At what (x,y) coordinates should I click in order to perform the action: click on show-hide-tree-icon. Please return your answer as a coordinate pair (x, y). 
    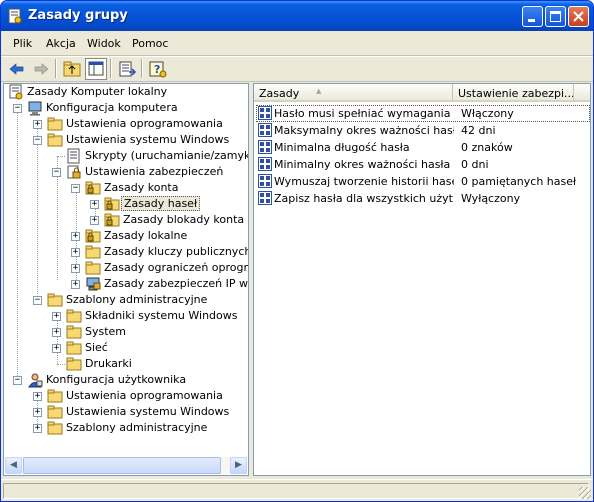
    Looking at the image, I should click on (96, 68).